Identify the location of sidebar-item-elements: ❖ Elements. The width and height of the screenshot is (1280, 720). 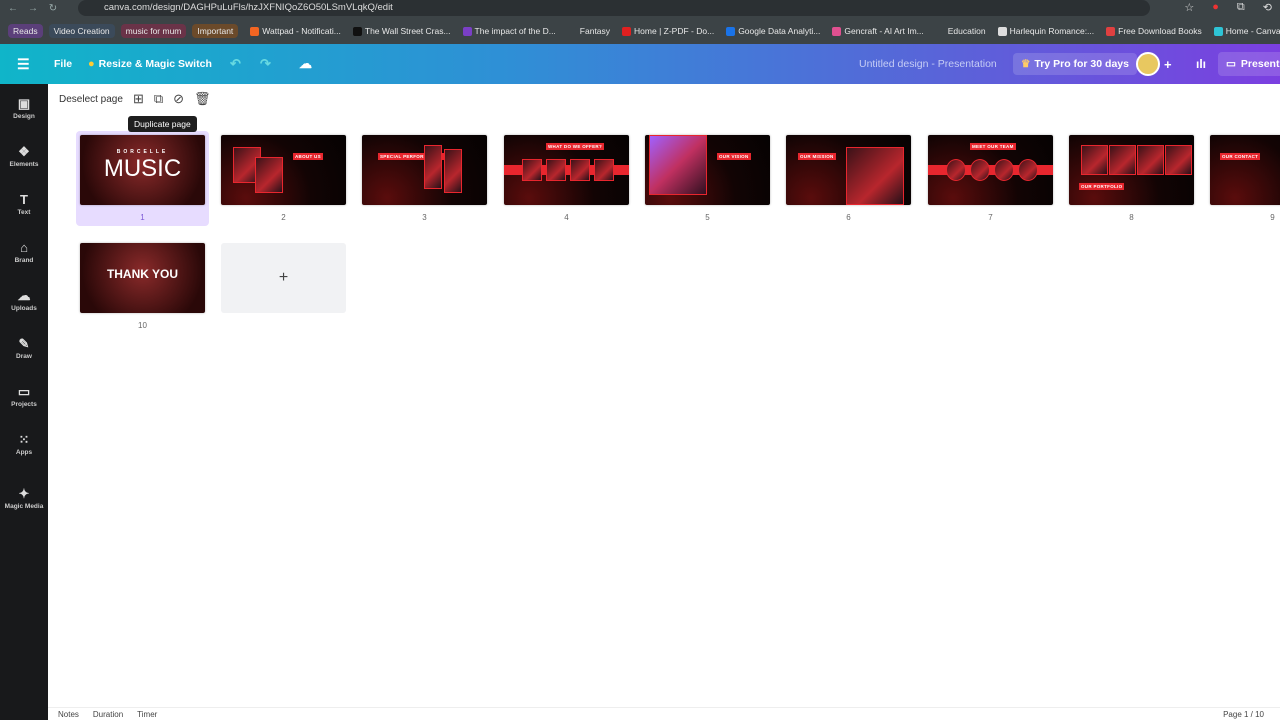
(24, 156).